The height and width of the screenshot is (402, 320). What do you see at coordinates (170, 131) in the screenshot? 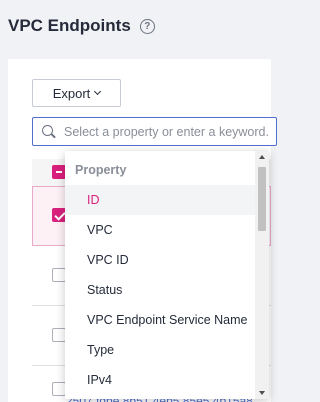
I see `search-input` at bounding box center [170, 131].